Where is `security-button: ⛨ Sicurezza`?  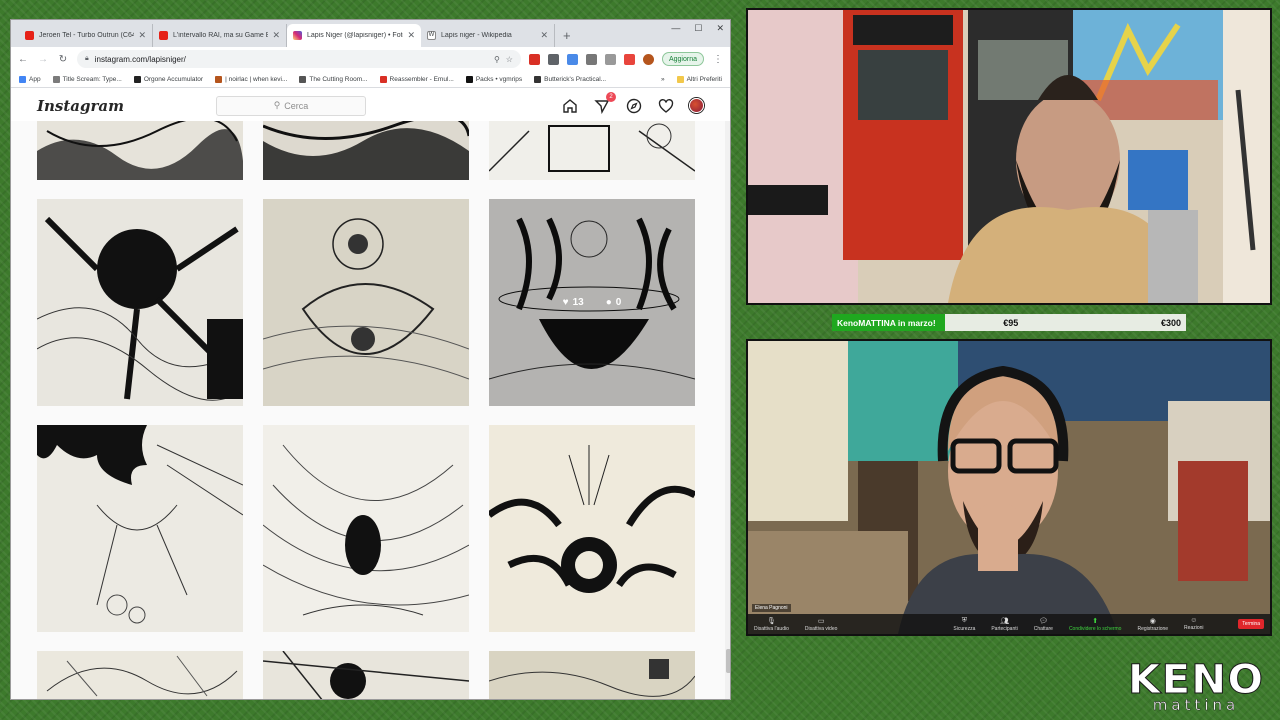
security-button: ⛨ Sicurezza is located at coordinates (964, 624).